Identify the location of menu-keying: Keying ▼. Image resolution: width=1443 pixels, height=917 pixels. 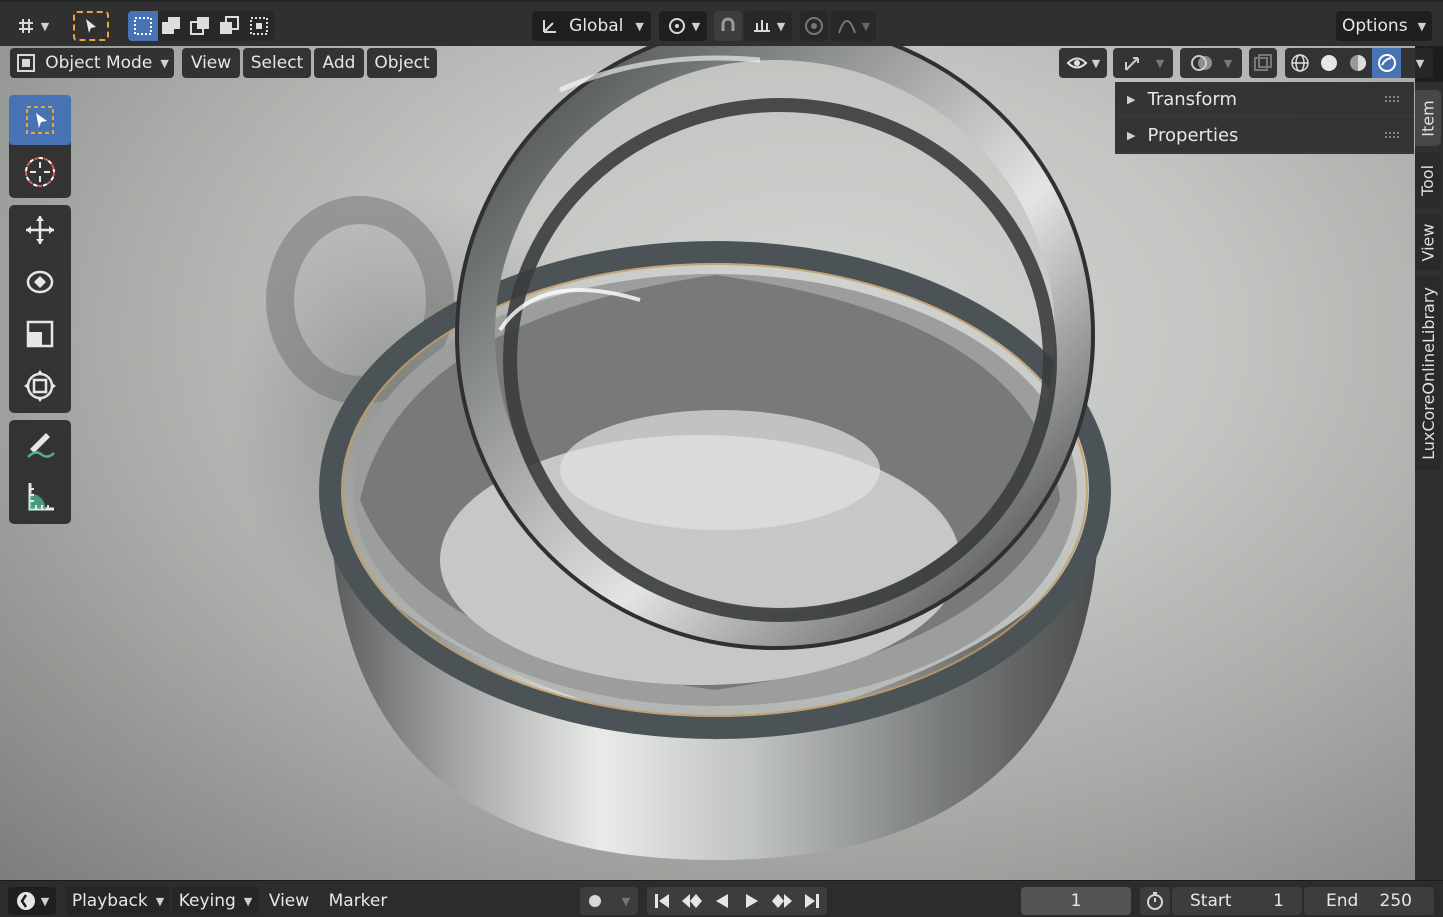
(215, 901).